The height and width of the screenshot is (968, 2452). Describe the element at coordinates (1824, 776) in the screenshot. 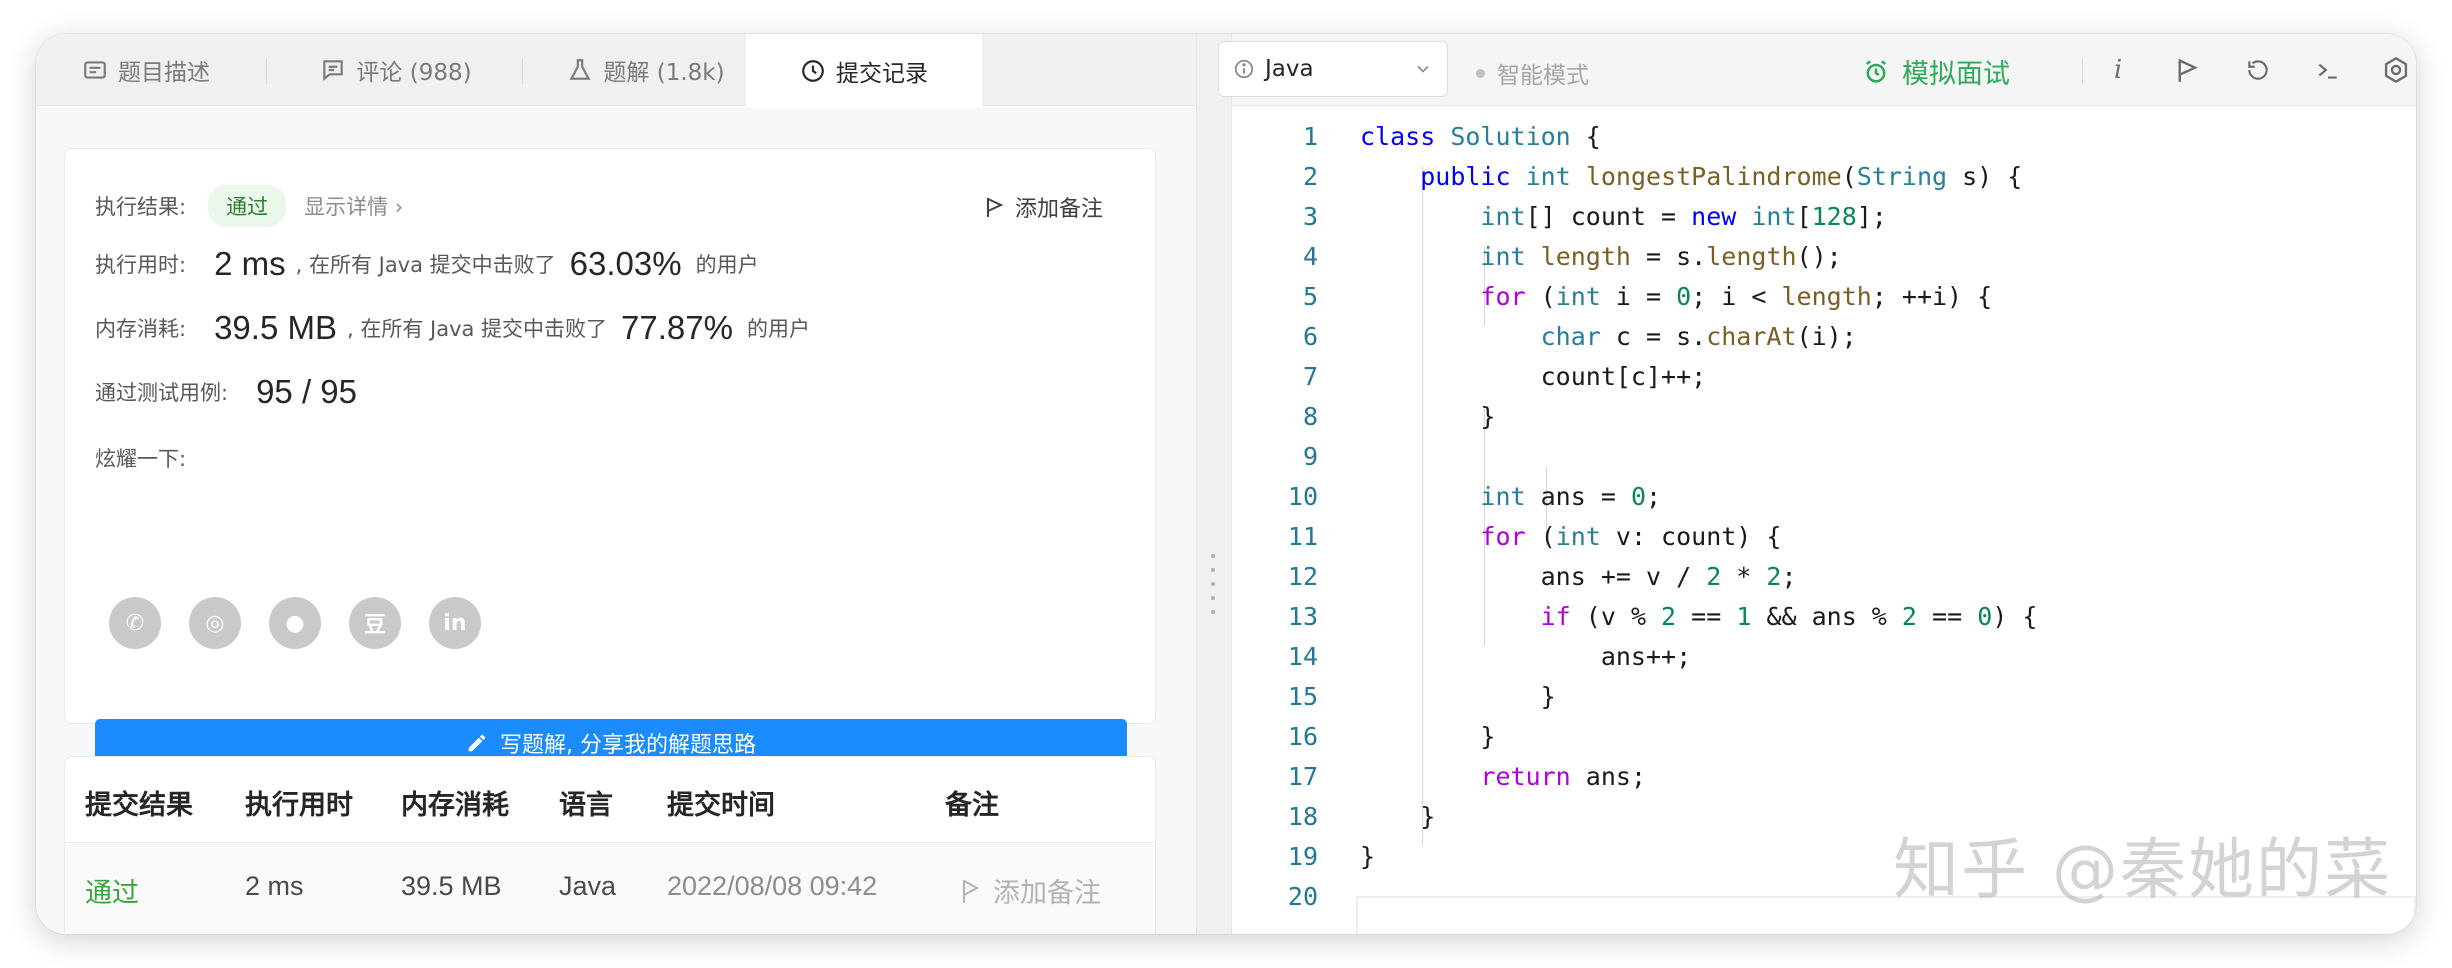

I see `code-line: 17 return ans;` at that location.